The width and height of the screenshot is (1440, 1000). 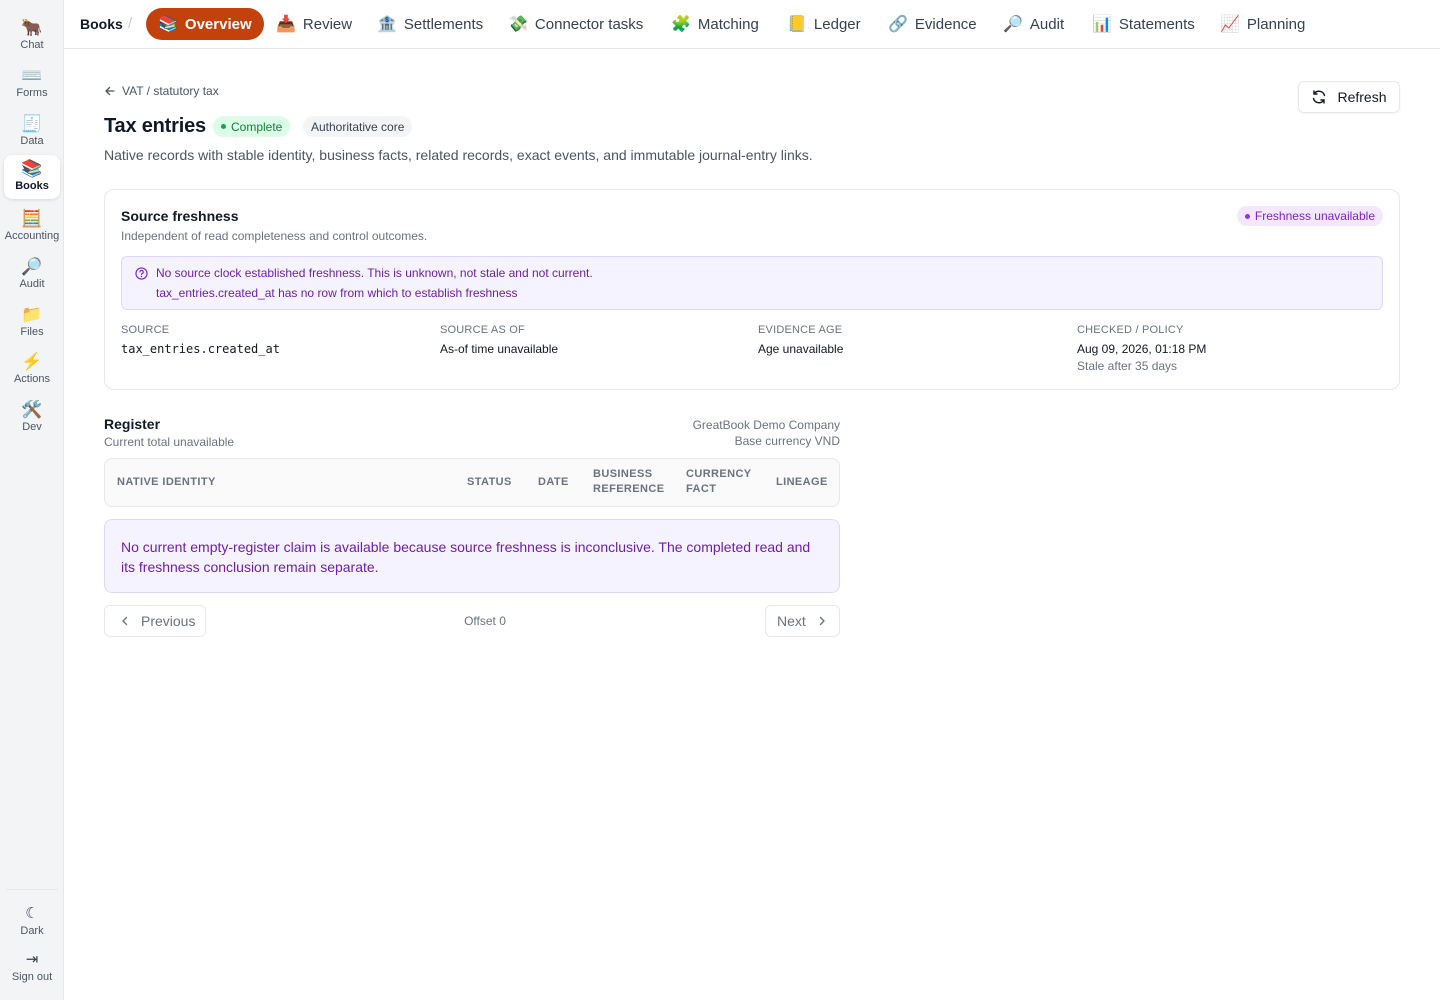 What do you see at coordinates (32, 323) in the screenshot?
I see `sidebar-item-files: 📁 Files` at bounding box center [32, 323].